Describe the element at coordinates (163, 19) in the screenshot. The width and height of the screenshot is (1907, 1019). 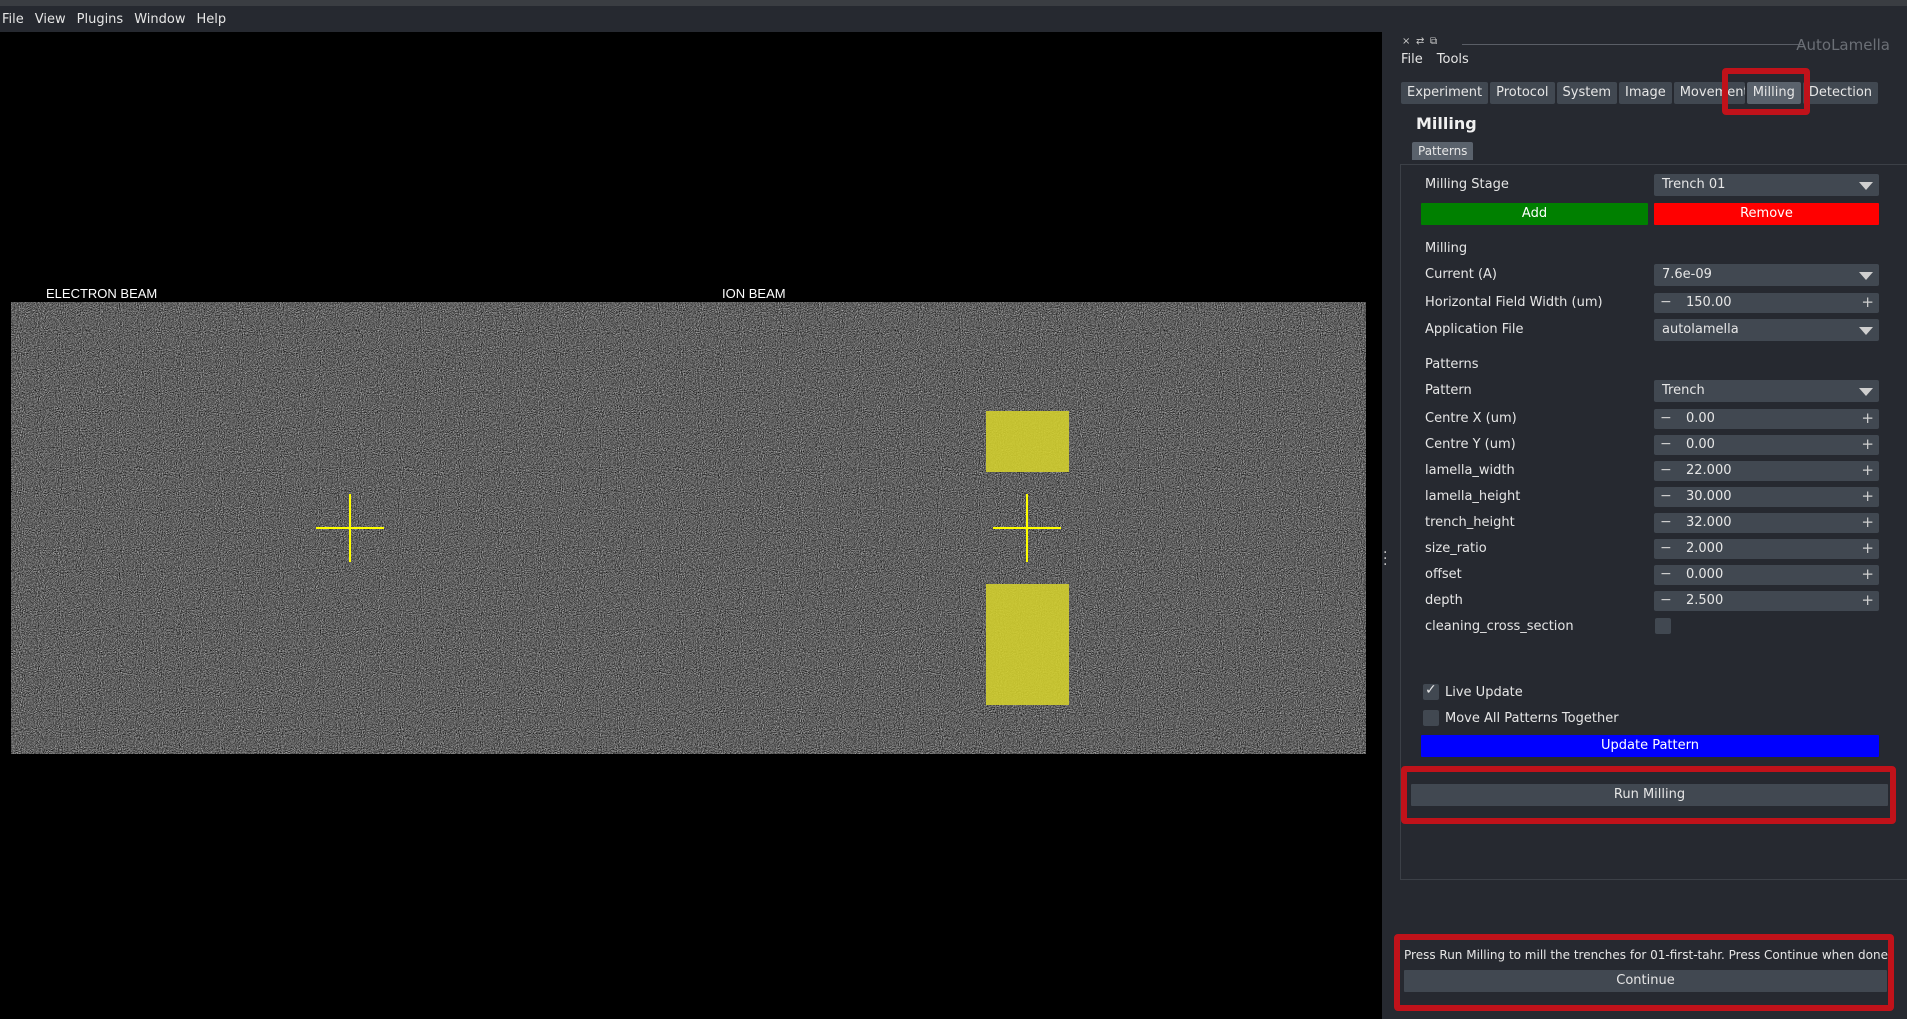
I see `menu-window: Window` at that location.